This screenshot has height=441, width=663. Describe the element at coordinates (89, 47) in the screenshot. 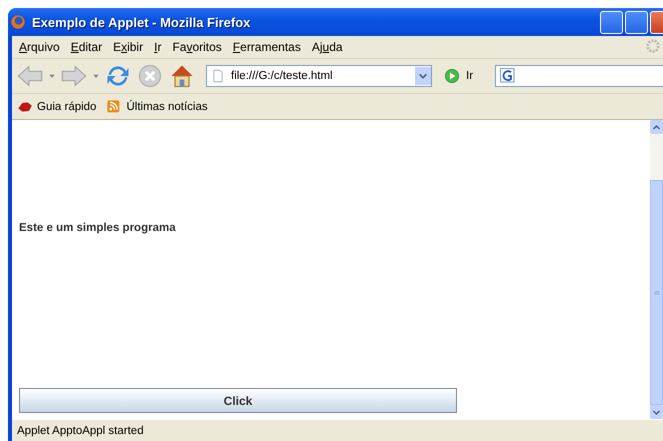

I see `menu-item: Editar` at that location.